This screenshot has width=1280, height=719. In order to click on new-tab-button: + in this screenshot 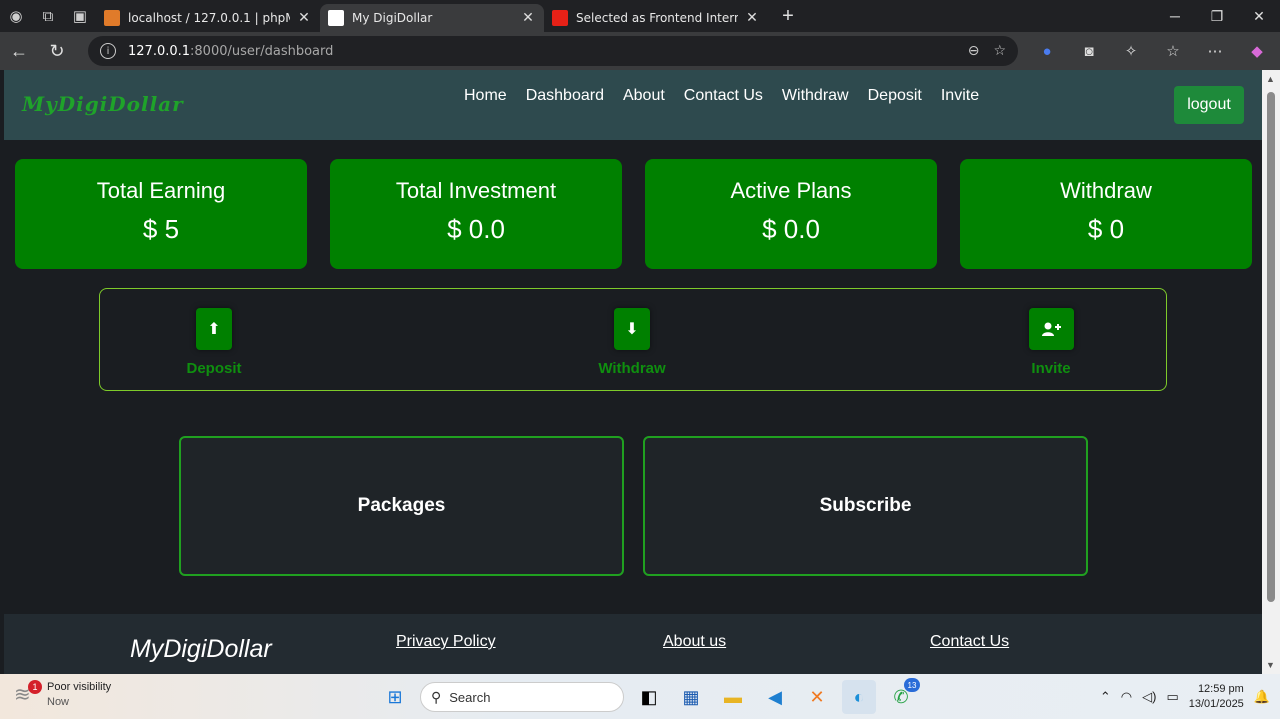, I will do `click(788, 16)`.